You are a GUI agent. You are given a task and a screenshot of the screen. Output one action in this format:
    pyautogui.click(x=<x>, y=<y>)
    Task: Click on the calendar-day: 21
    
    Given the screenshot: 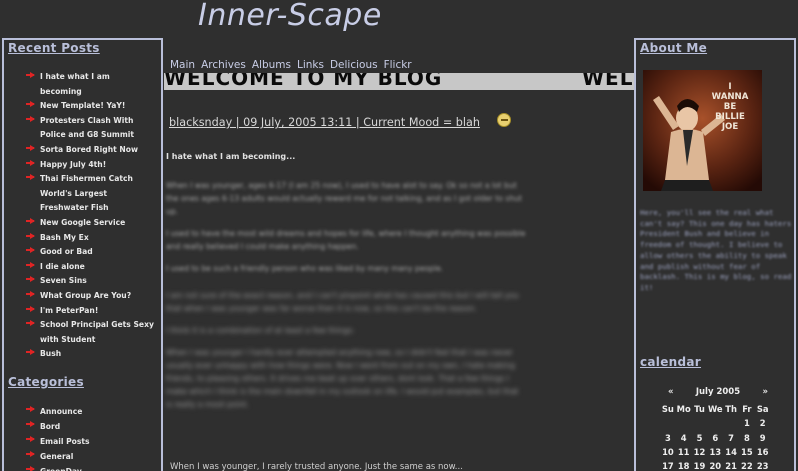 What is the action you would take?
    pyautogui.click(x=731, y=465)
    